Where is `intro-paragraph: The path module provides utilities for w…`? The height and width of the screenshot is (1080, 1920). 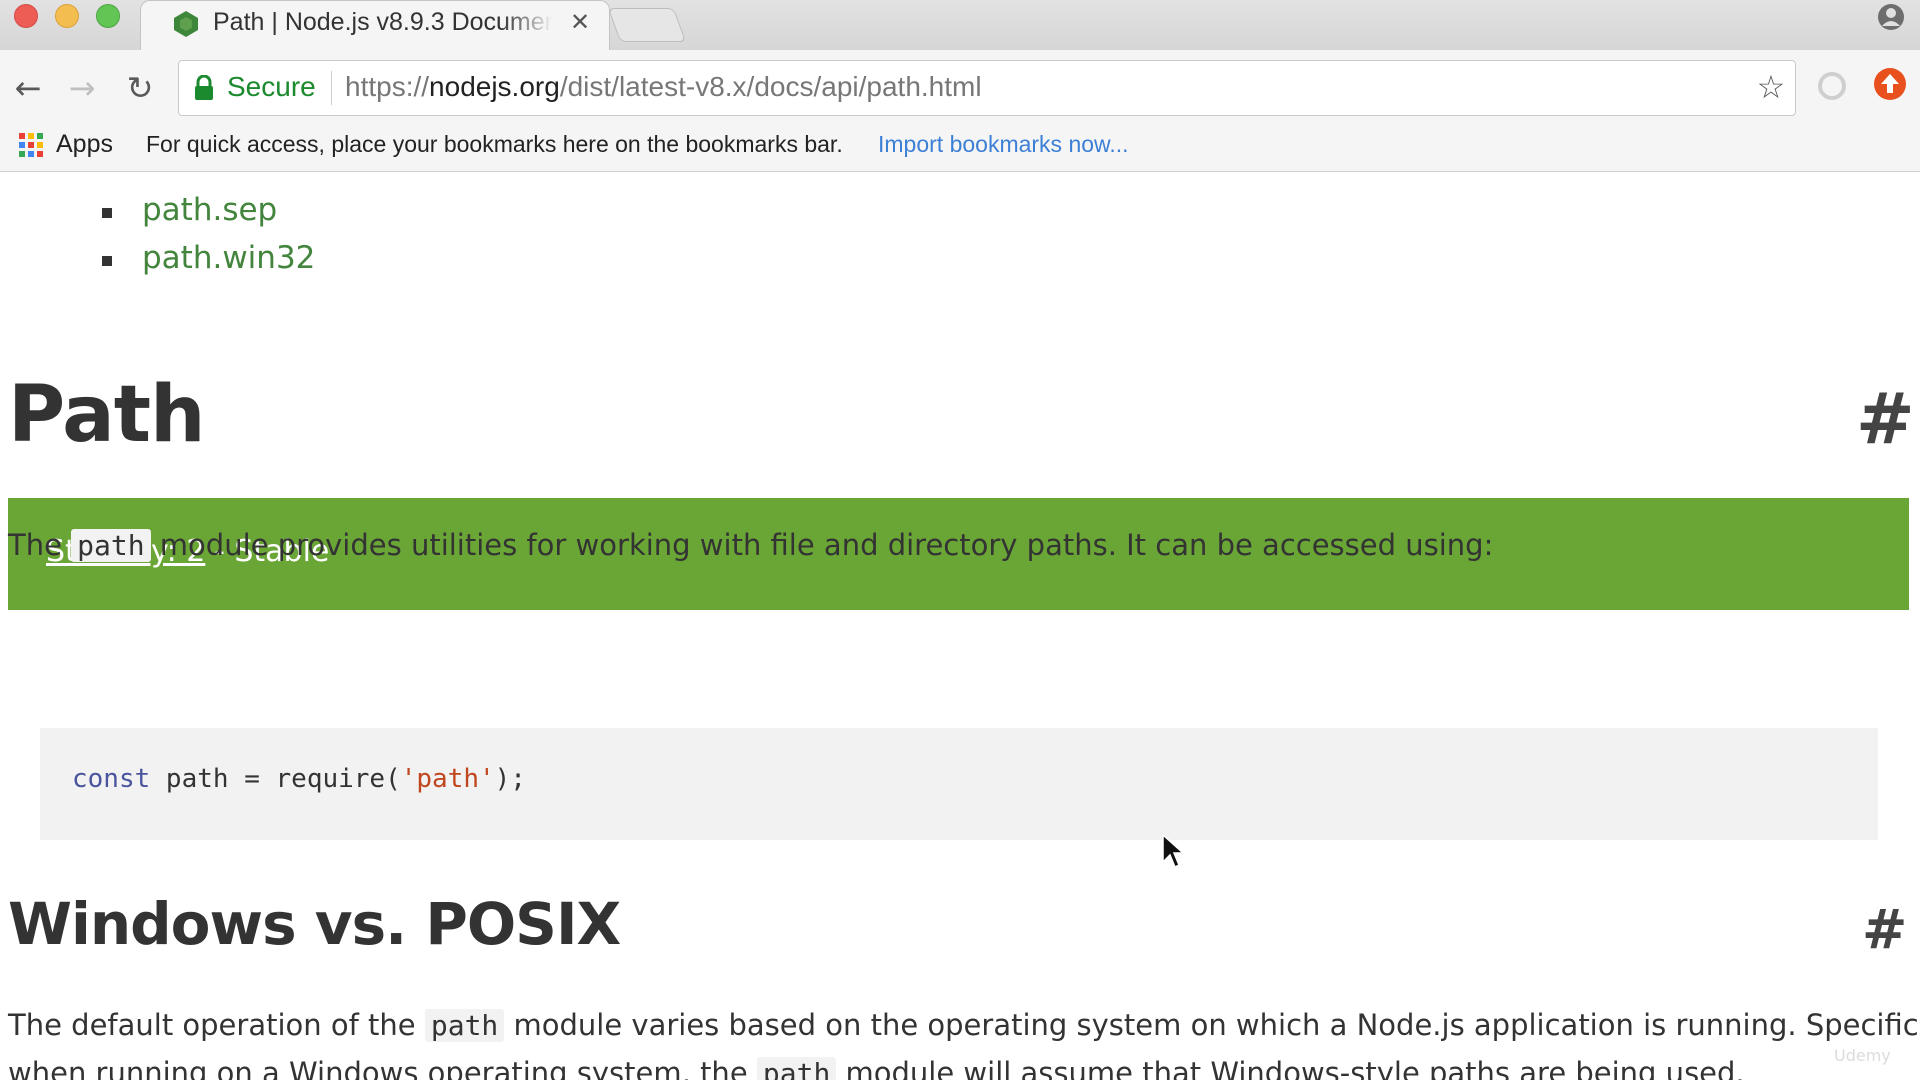
intro-paragraph: The path module provides utilities for w… is located at coordinates (750, 545).